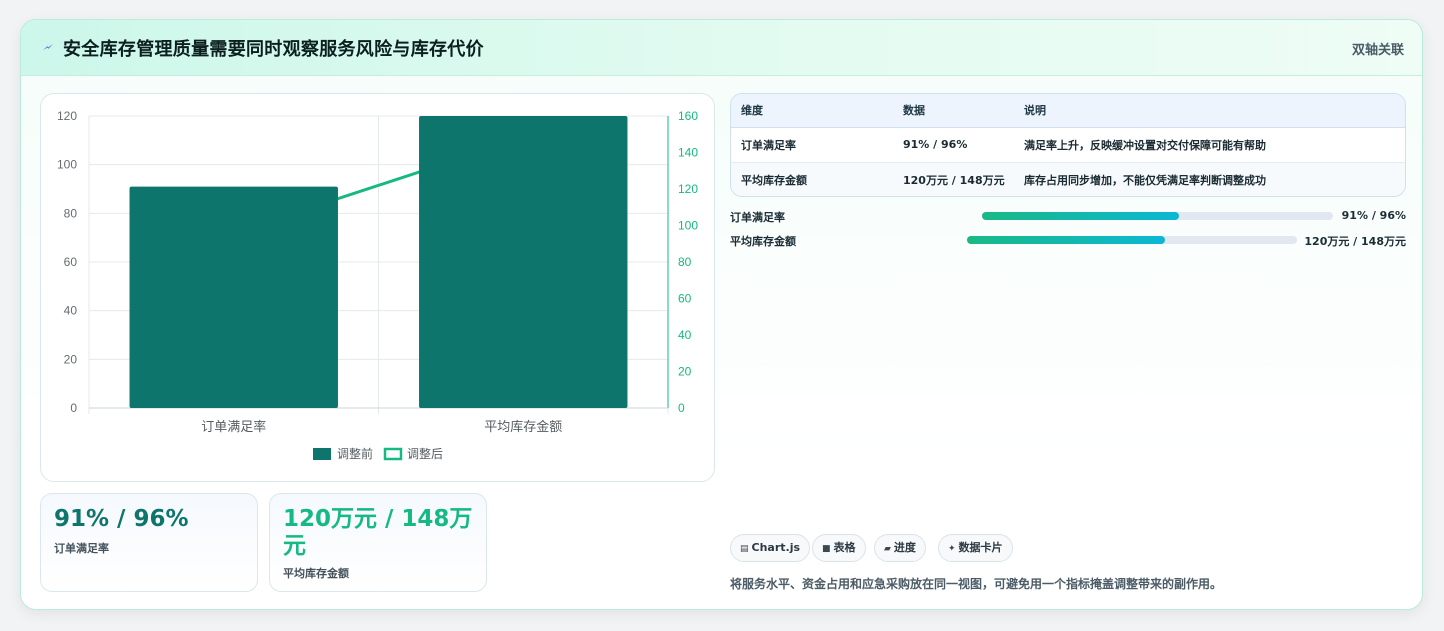 This screenshot has height=631, width=1444. Describe the element at coordinates (425, 453) in the screenshot. I see `legend-label-after: 调整后` at that location.